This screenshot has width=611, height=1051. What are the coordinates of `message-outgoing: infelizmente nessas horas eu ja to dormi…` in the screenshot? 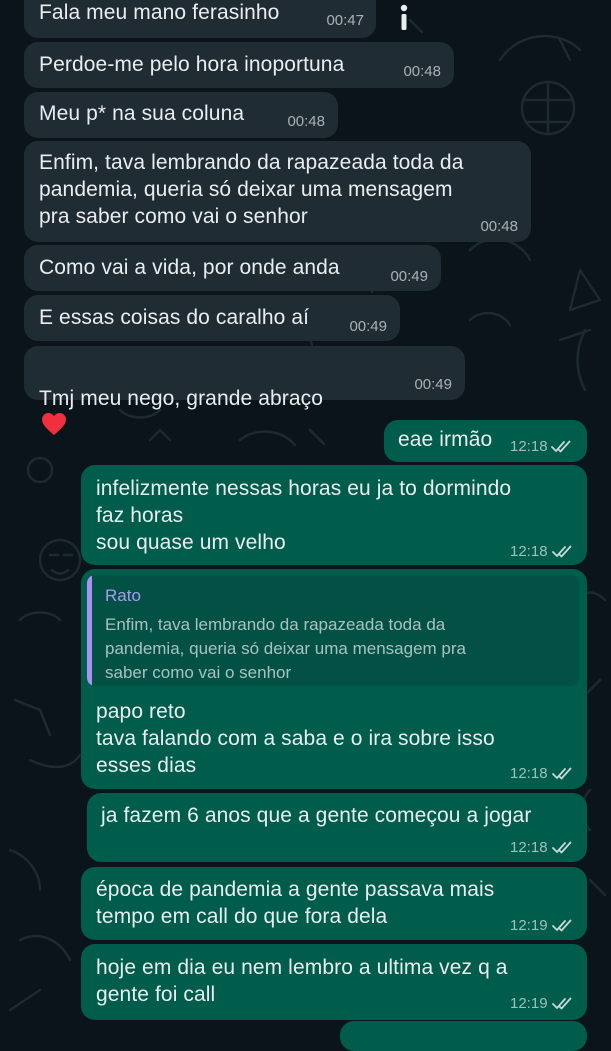 It's located at (334, 515).